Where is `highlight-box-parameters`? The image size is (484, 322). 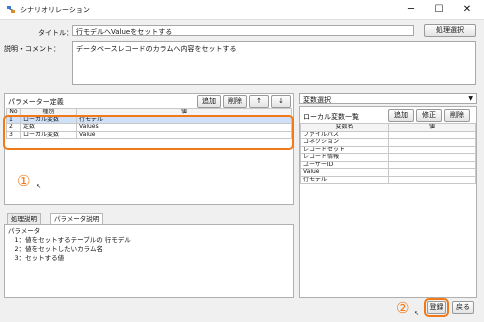
highlight-box-parameters is located at coordinates (148, 132).